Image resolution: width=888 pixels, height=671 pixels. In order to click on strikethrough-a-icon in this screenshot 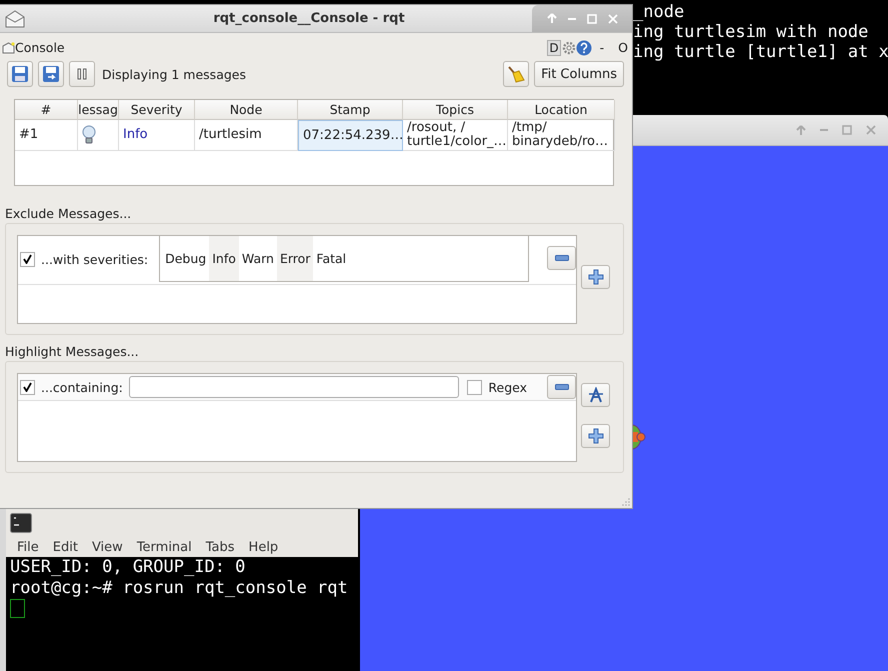, I will do `click(596, 395)`.